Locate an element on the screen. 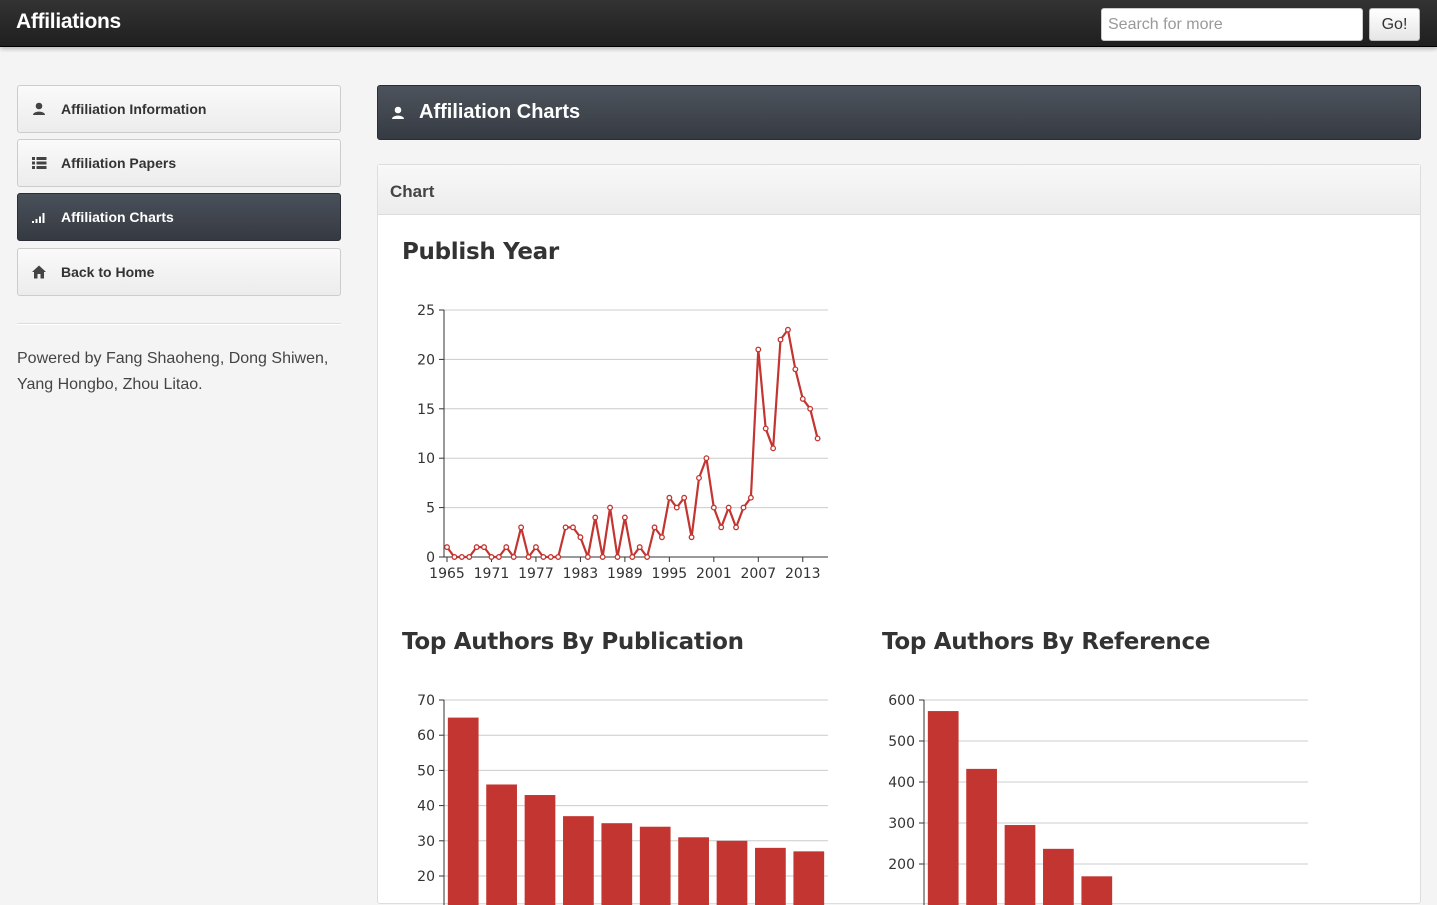 Image resolution: width=1437 pixels, height=905 pixels. sidebar-item-affiliation-information: Affiliation Information is located at coordinates (179, 109).